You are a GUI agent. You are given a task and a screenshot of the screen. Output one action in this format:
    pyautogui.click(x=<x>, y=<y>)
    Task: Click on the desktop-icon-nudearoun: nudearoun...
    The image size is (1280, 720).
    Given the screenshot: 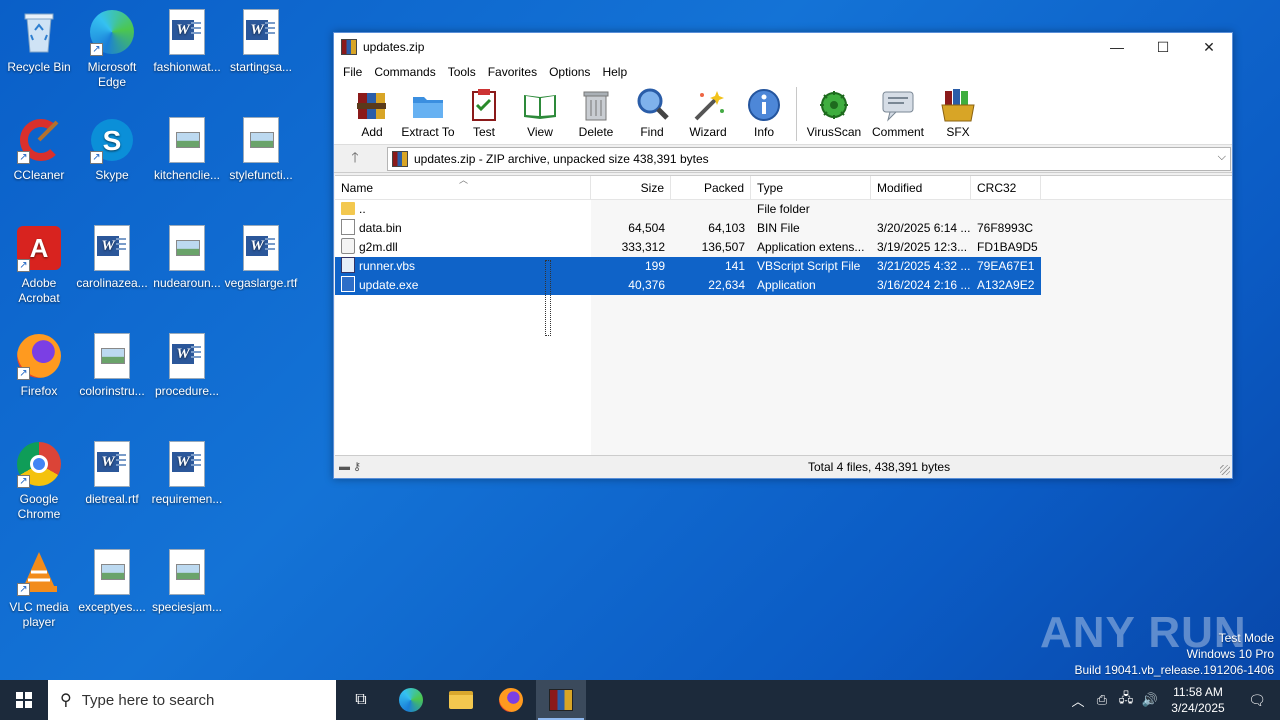 What is the action you would take?
    pyautogui.click(x=187, y=257)
    